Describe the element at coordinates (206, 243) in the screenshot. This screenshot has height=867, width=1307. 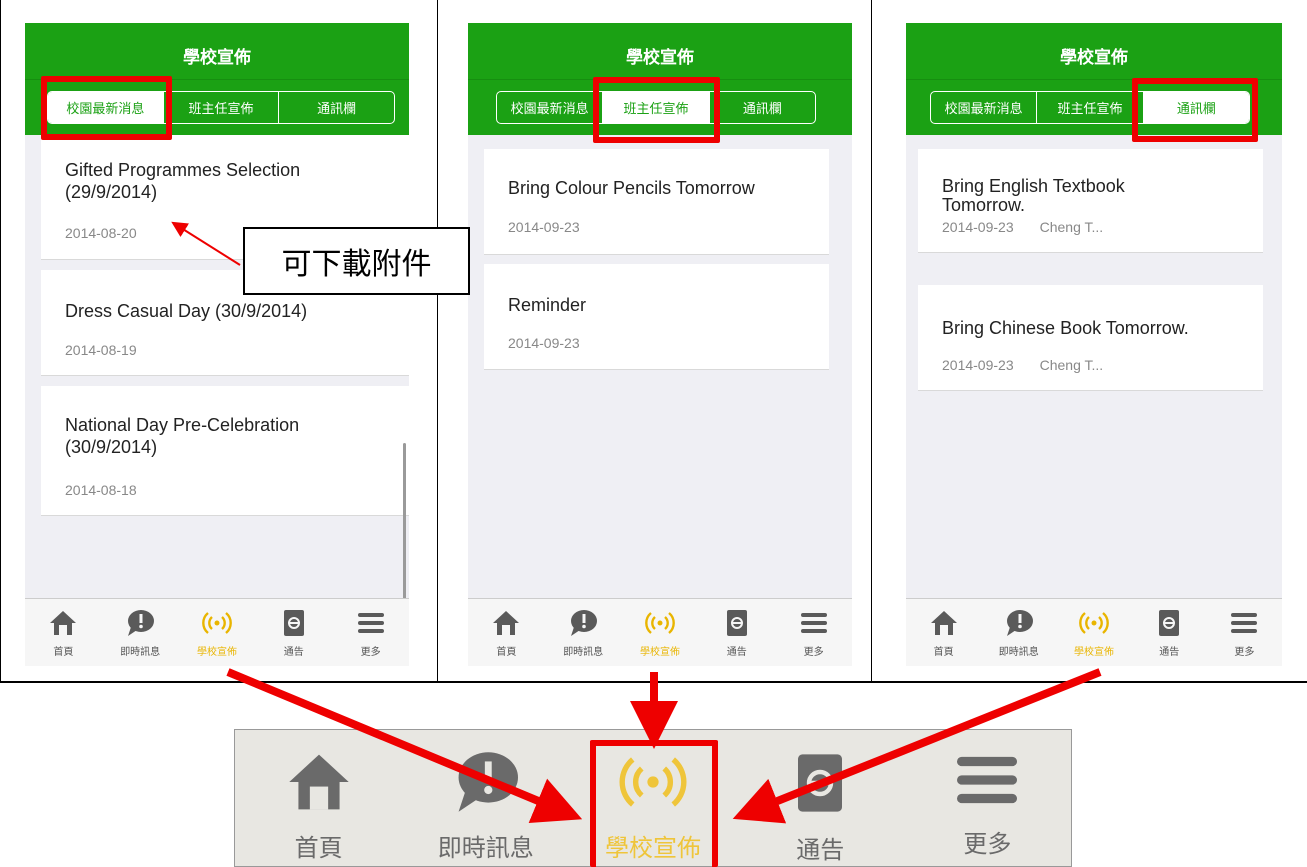
I see `arrow-to-attachment` at that location.